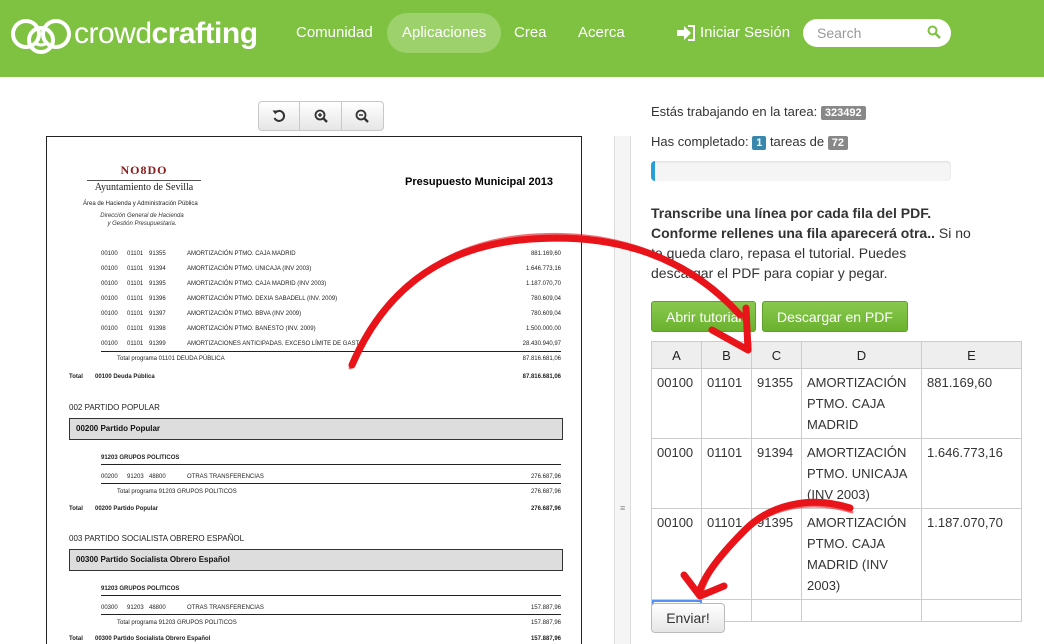  Describe the element at coordinates (843, 113) in the screenshot. I see `task-id-badge: 323492` at that location.